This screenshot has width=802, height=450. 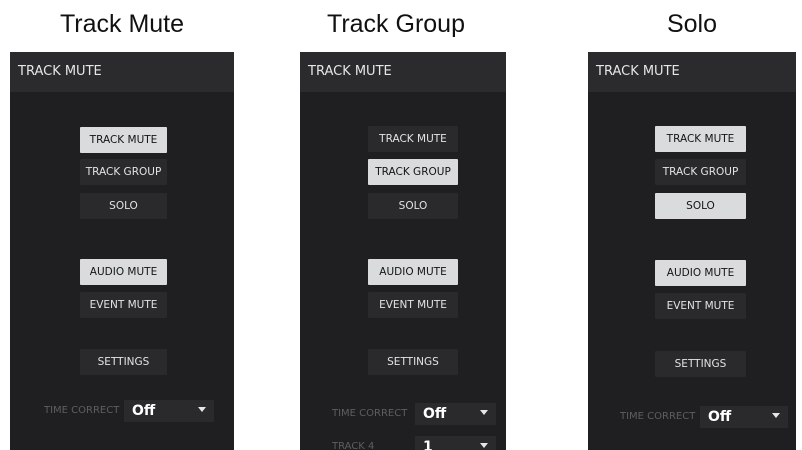 What do you see at coordinates (455, 443) in the screenshot?
I see `track-4-select: 1` at bounding box center [455, 443].